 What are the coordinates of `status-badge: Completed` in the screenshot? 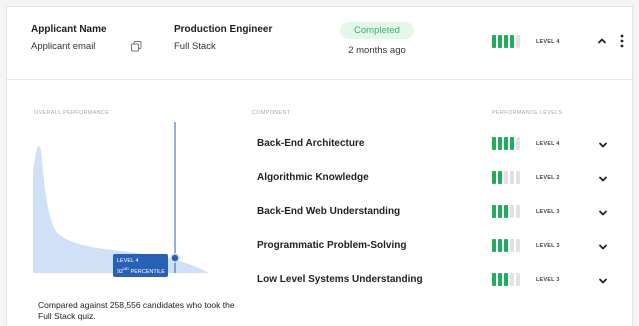 It's located at (377, 30).